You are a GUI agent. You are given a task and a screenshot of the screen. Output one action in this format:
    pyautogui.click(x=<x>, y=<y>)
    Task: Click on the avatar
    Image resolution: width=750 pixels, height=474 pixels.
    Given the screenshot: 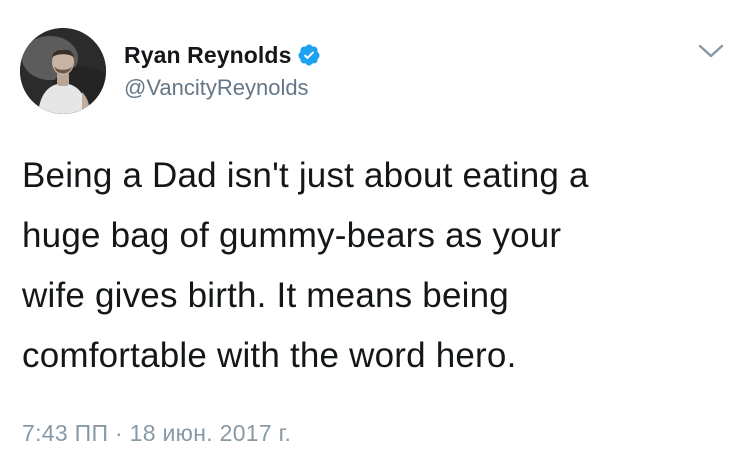 What is the action you would take?
    pyautogui.click(x=63, y=71)
    